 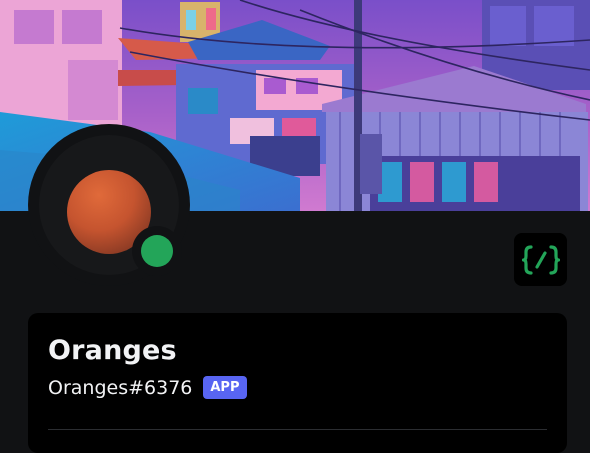 I want to click on app-badge: APP, so click(x=225, y=387).